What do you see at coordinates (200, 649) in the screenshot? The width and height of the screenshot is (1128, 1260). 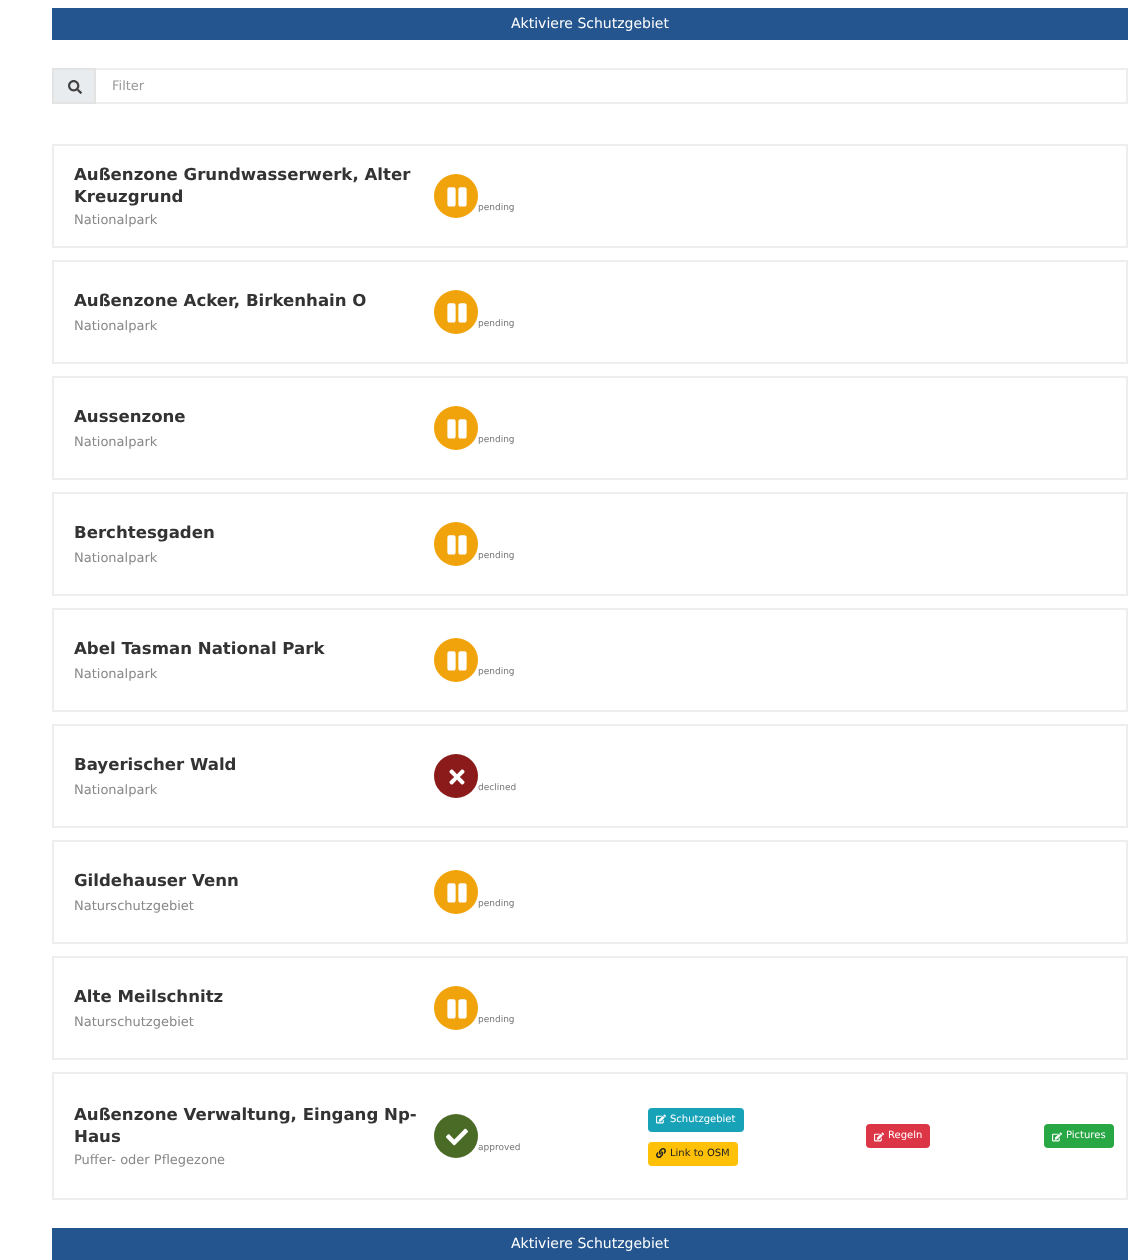 I see `area-name: Abel Tasman National Park` at bounding box center [200, 649].